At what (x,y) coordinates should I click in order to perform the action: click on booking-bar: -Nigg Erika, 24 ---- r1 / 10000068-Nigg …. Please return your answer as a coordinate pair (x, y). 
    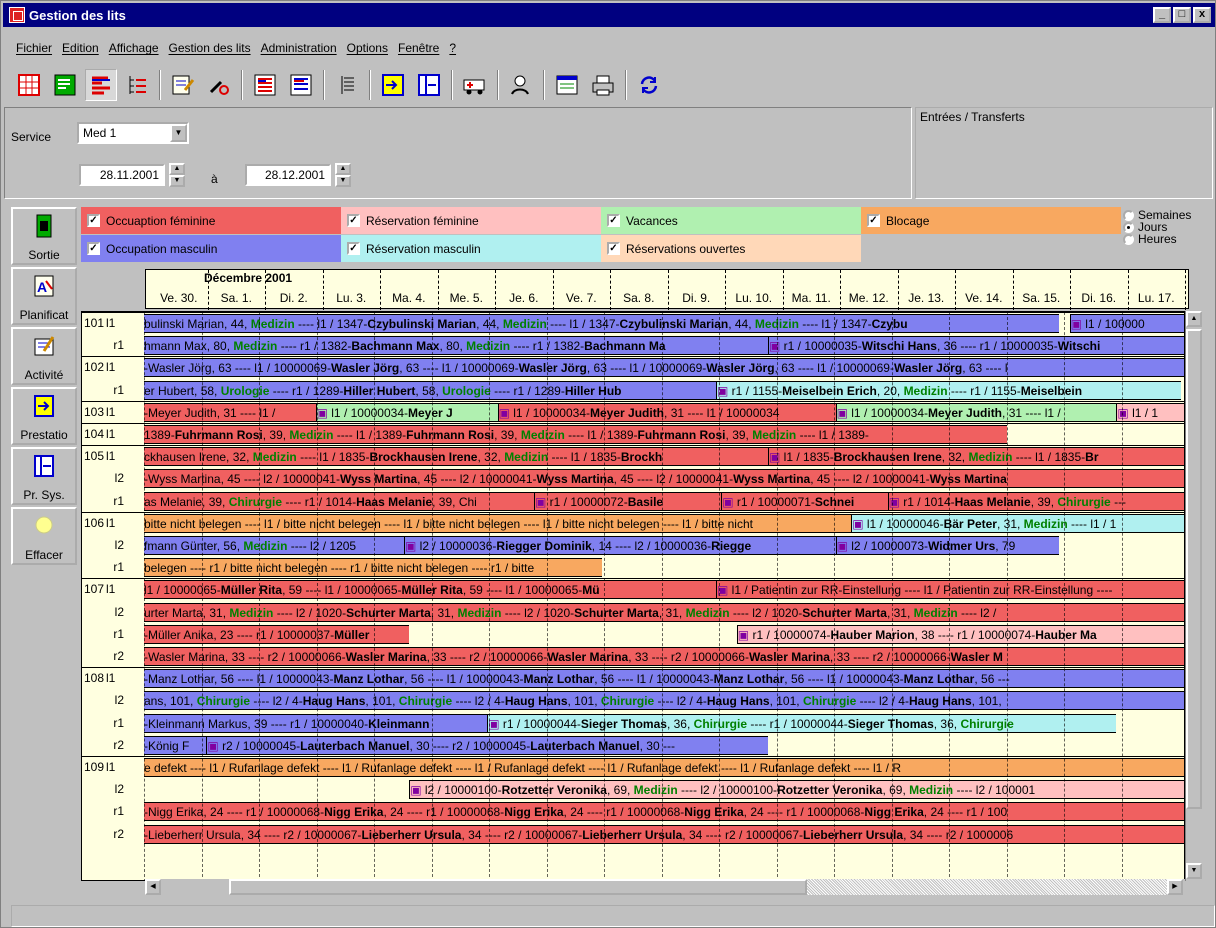
    Looking at the image, I should click on (664, 812).